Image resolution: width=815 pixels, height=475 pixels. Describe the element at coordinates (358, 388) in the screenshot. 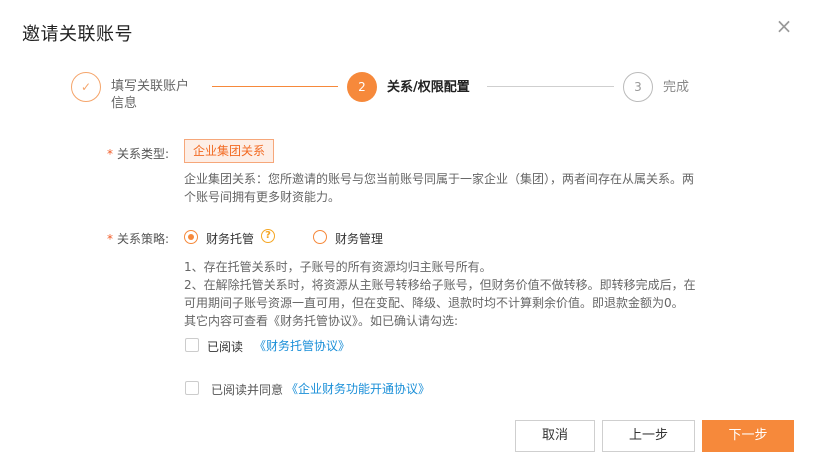

I see `enterprise-agreement-link: 《企业财务功能开通协议》` at that location.